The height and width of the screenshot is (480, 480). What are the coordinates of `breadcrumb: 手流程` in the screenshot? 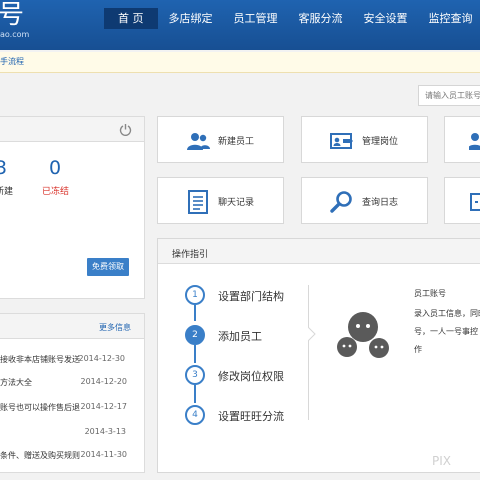 It's located at (12, 61).